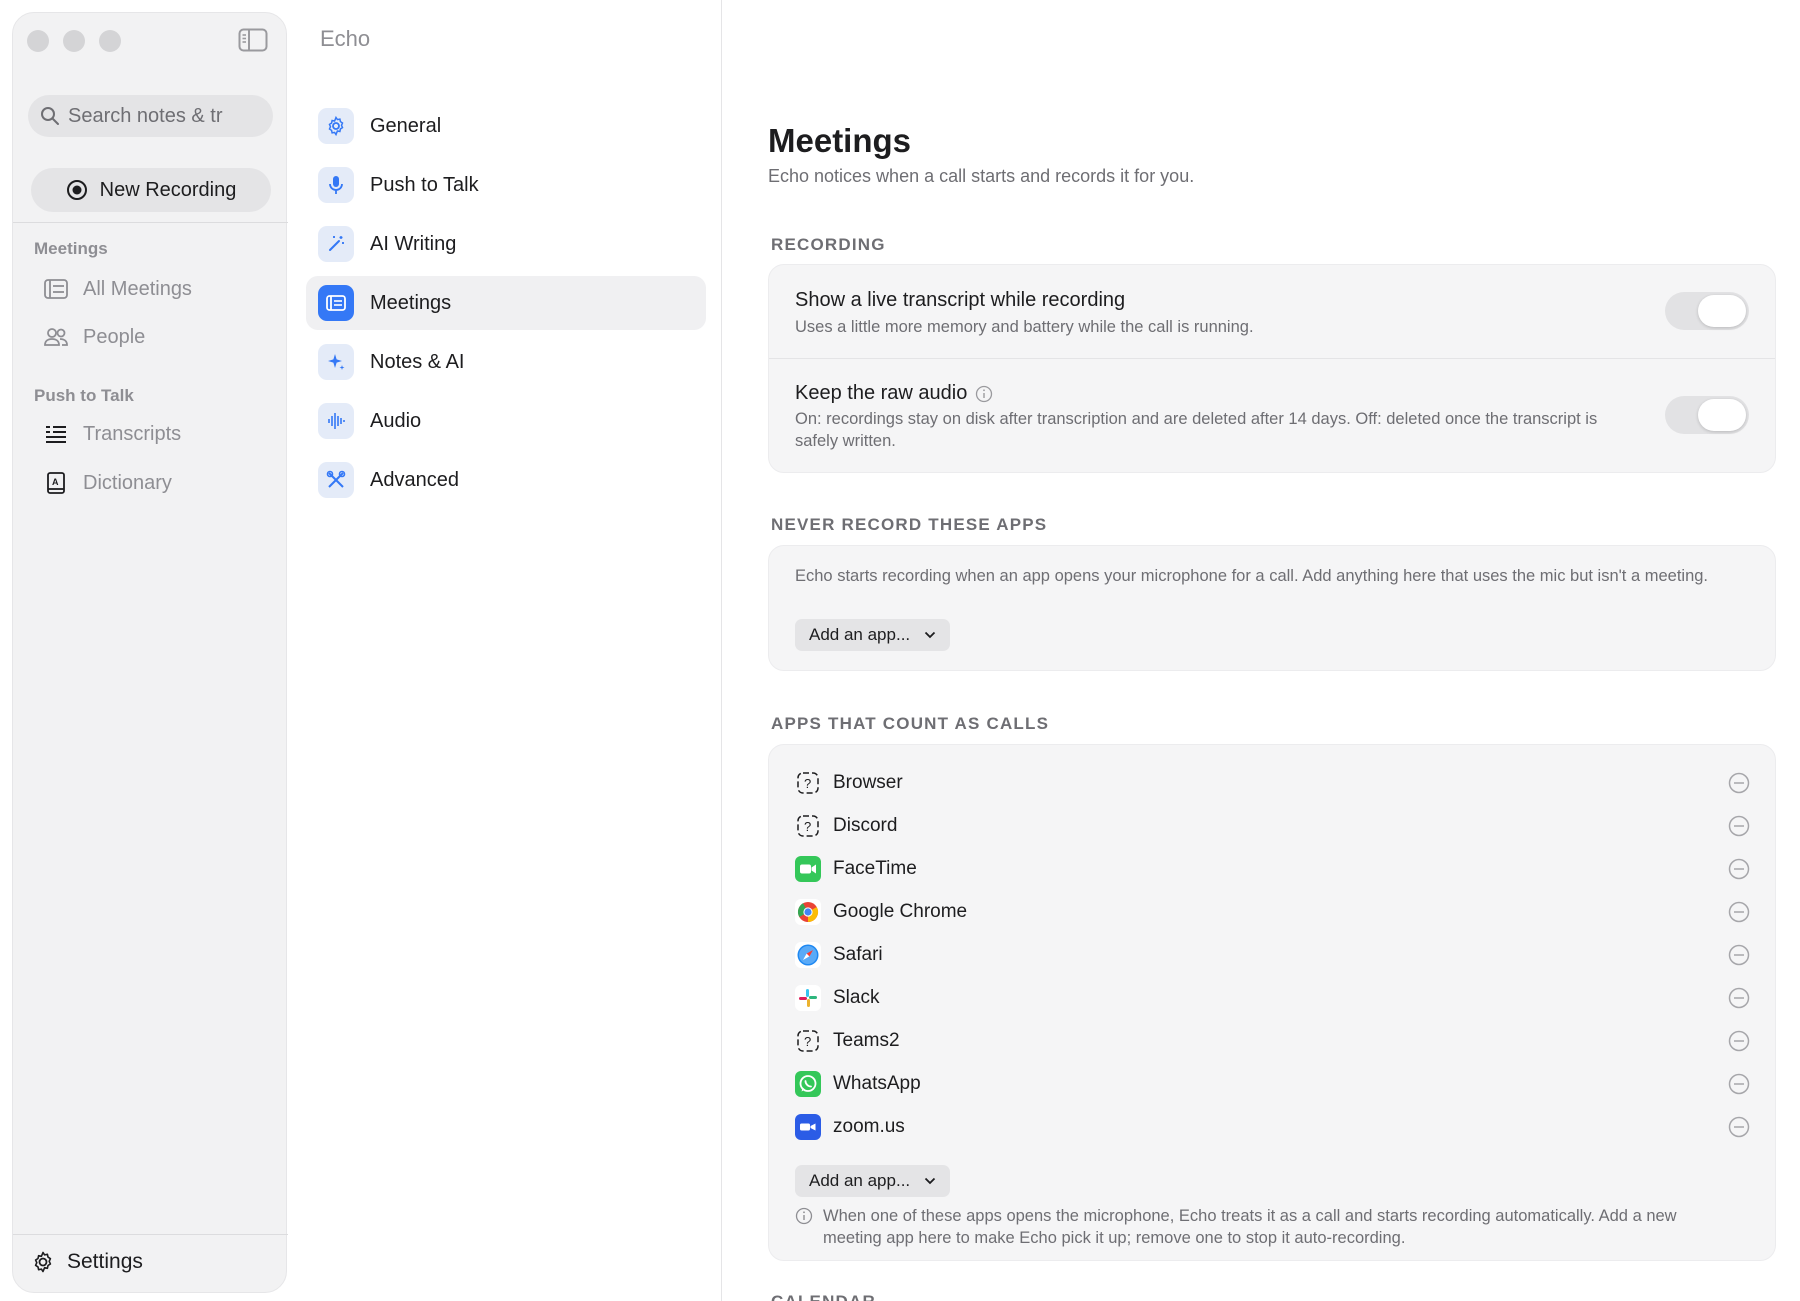  I want to click on magic-wand-icon, so click(336, 244).